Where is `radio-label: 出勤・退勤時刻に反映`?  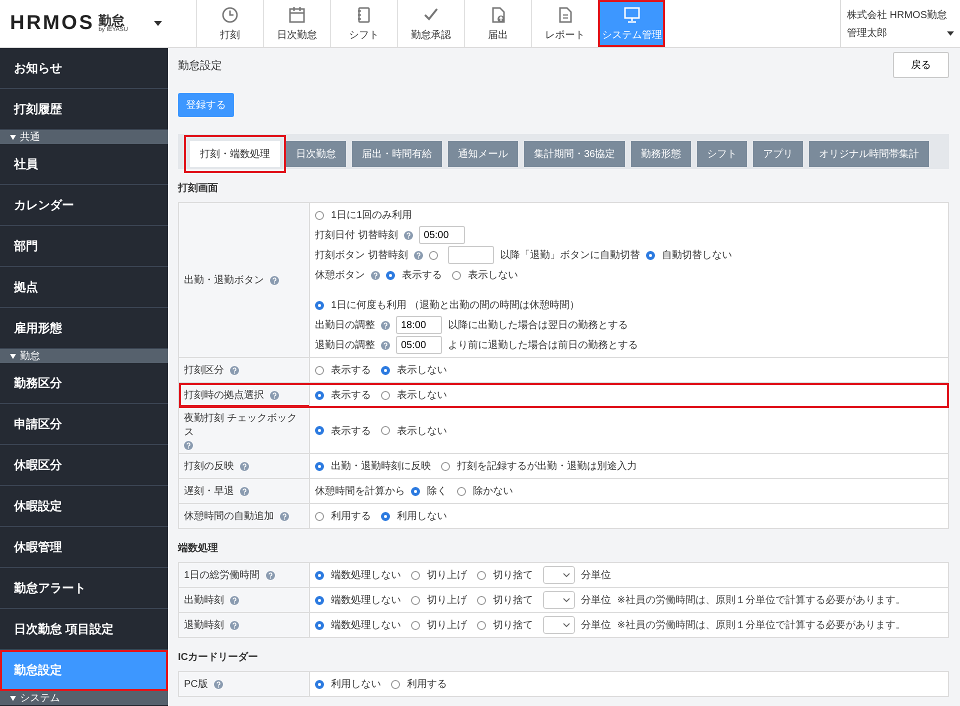
radio-label: 出勤・退勤時刻に反映 is located at coordinates (381, 466).